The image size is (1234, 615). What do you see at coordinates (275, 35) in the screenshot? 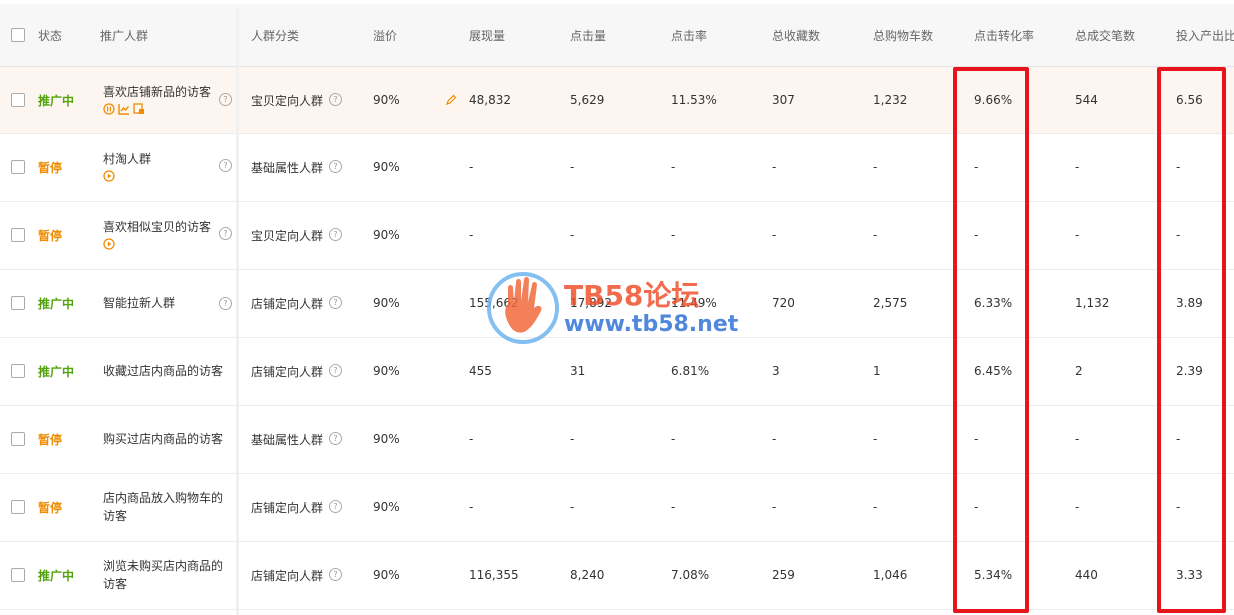
I see `header-category: 人群分类` at bounding box center [275, 35].